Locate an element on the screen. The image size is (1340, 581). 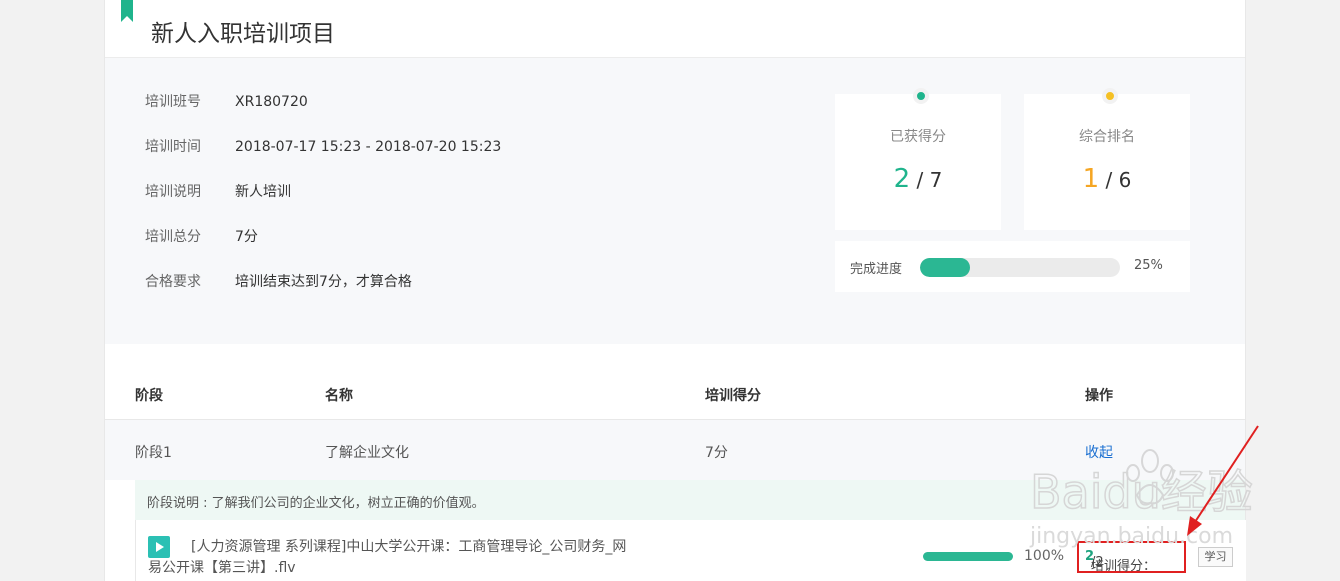
info-row-requirement: 合格要求 培训结束达到7分，才算合格 is located at coordinates (278, 281).